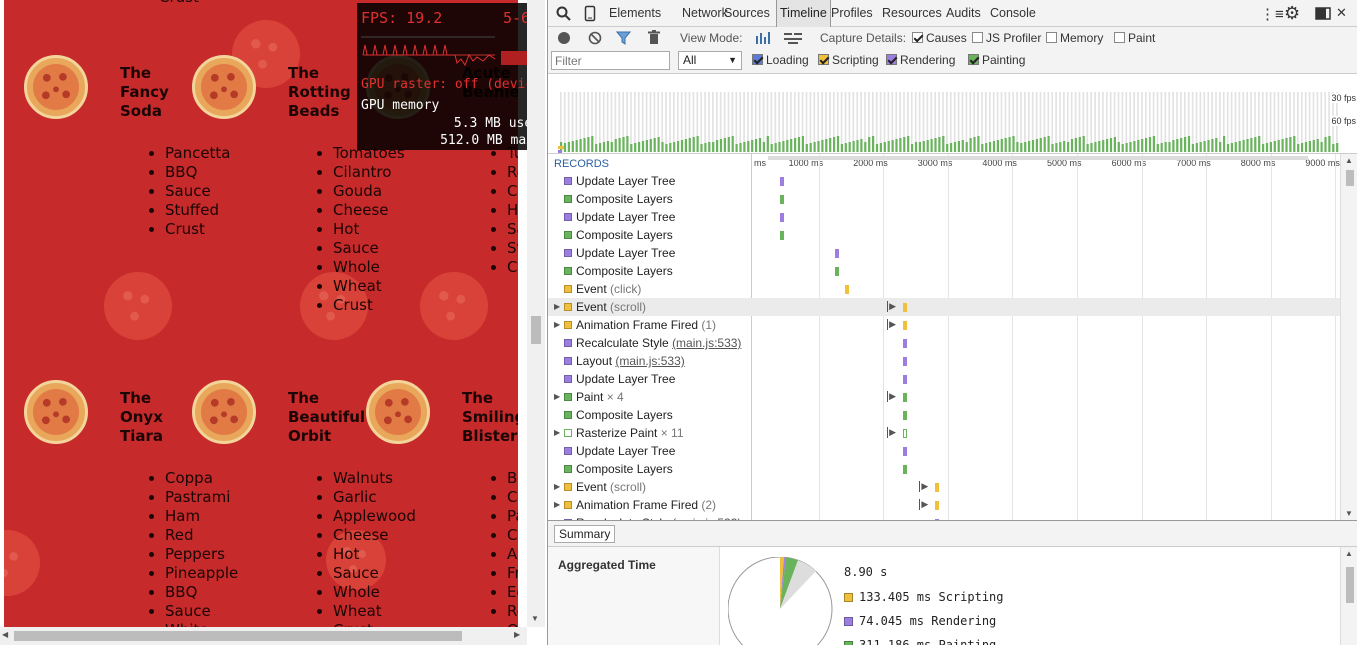 This screenshot has width=1357, height=645. Describe the element at coordinates (654, 37) in the screenshot. I see `garbage-collect-icon` at that location.